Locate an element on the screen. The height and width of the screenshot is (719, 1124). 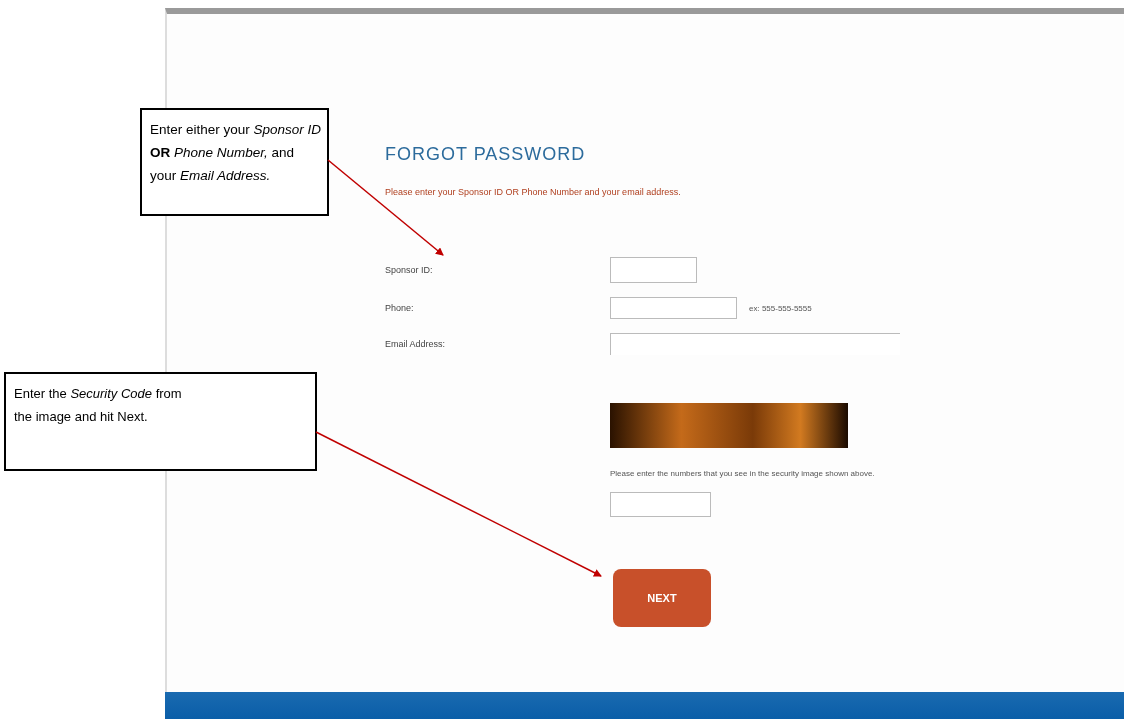
instruction-text: Please enter your Sponsor ID OR Phone Number and your email address. is located at coordinates (533, 192).